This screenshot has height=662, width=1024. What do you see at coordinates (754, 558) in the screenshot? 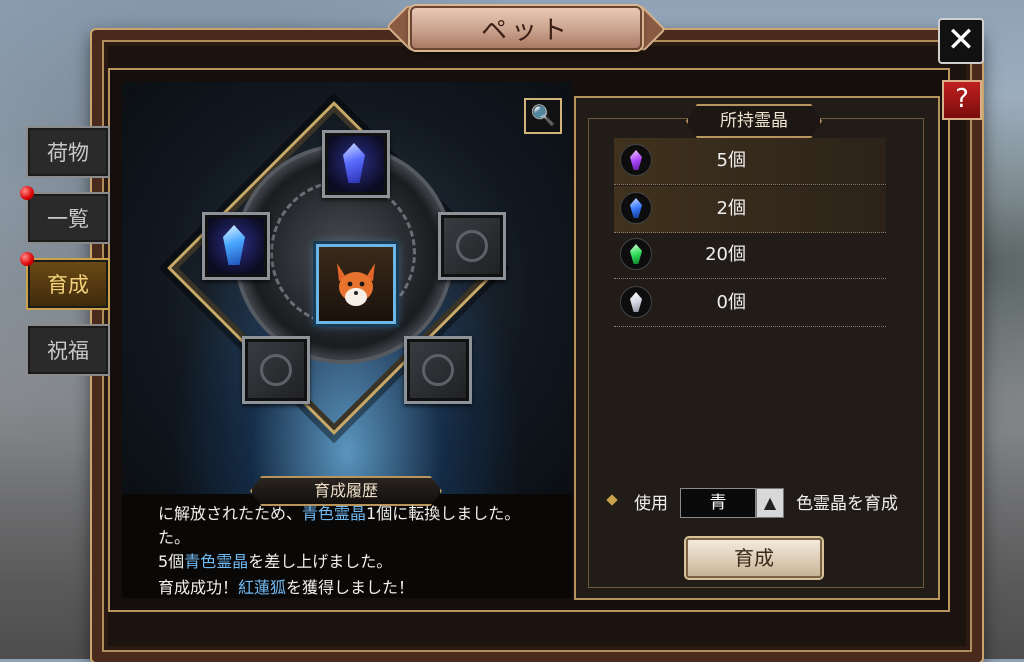
I see `grow-button: 育成` at bounding box center [754, 558].